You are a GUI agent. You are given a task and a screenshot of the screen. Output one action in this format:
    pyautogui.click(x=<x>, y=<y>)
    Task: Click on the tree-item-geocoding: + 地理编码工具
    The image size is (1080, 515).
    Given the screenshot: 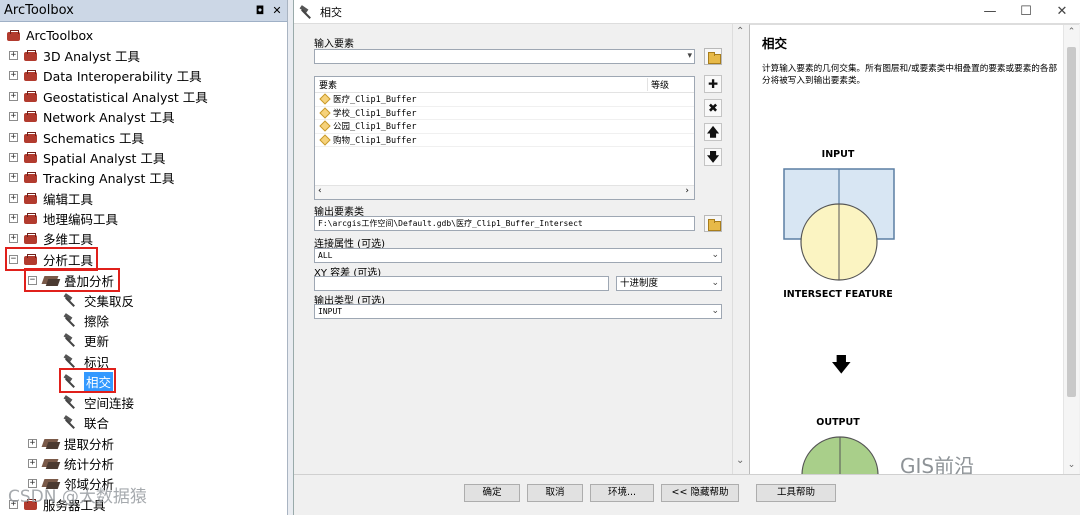 What is the action you would take?
    pyautogui.click(x=63, y=218)
    